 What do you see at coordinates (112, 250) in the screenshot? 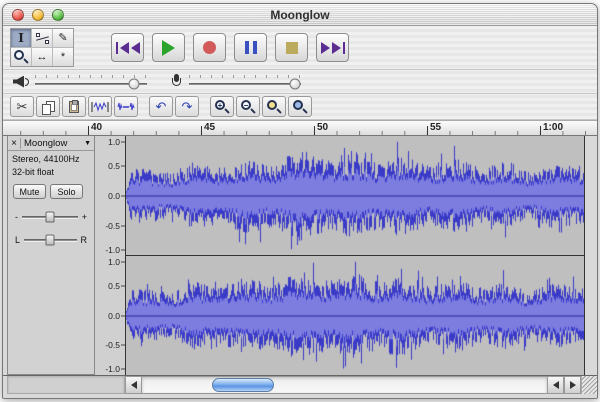
I see `vruler-label: -1.0` at bounding box center [112, 250].